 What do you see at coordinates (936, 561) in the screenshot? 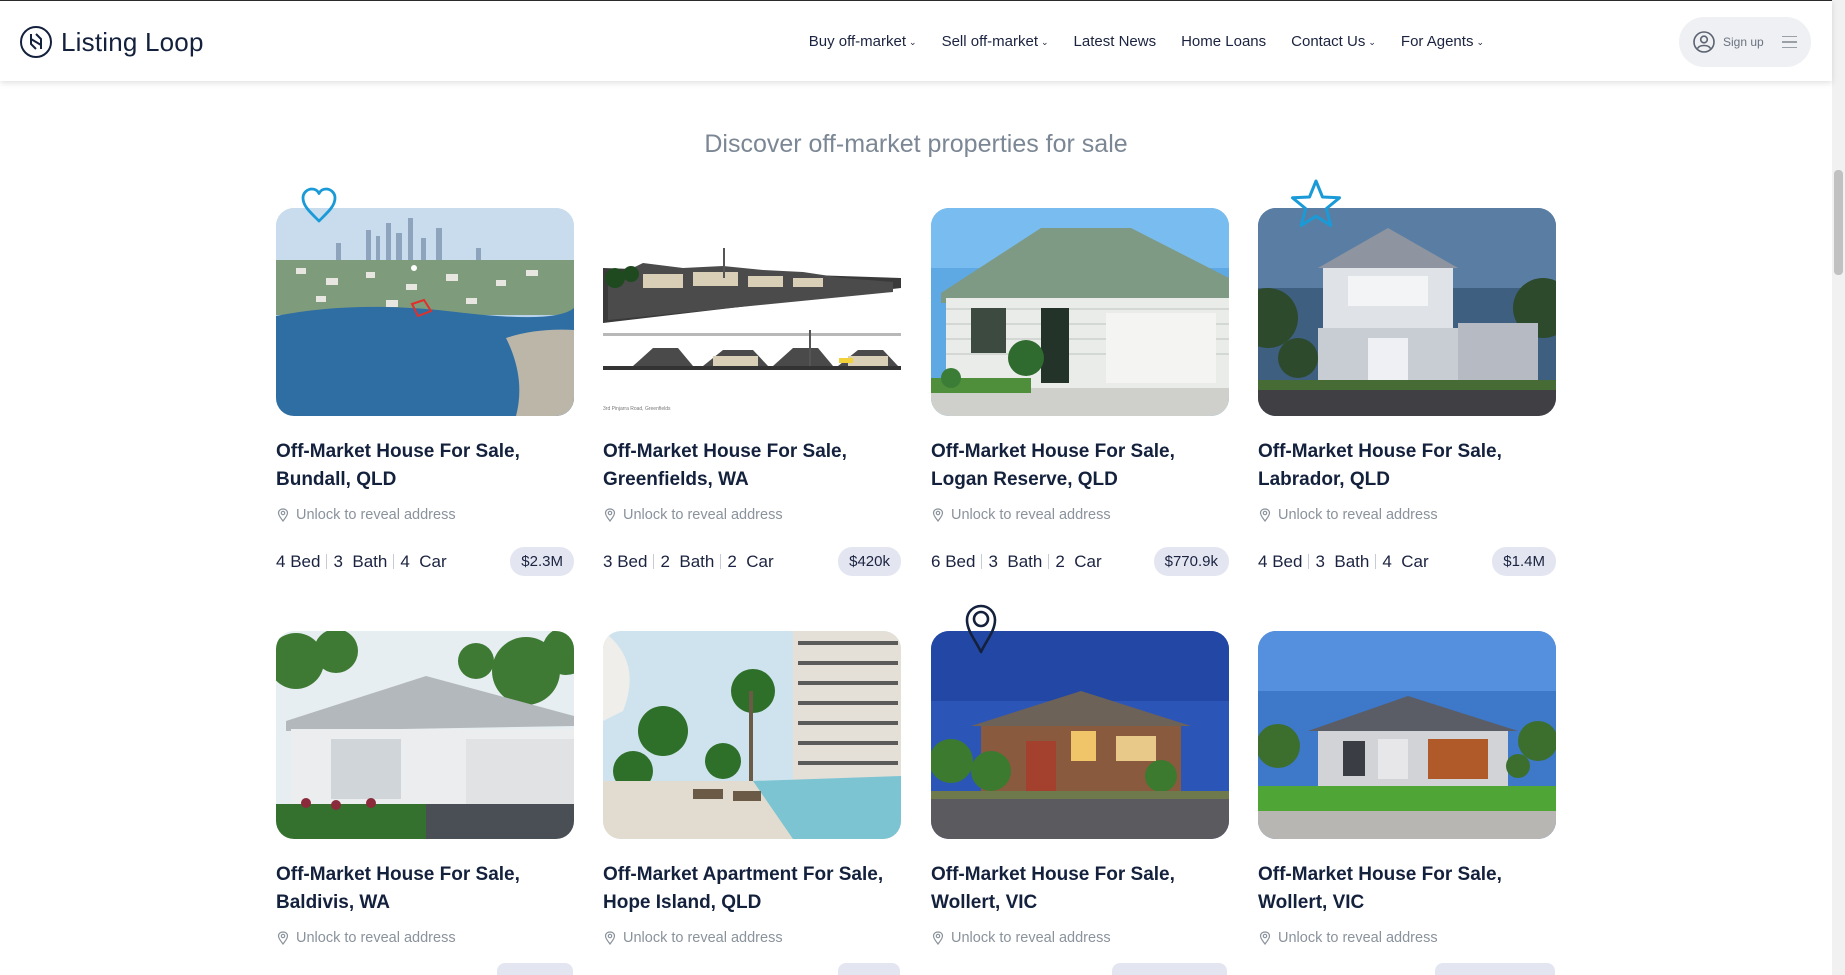
I see `bed-count: 6` at bounding box center [936, 561].